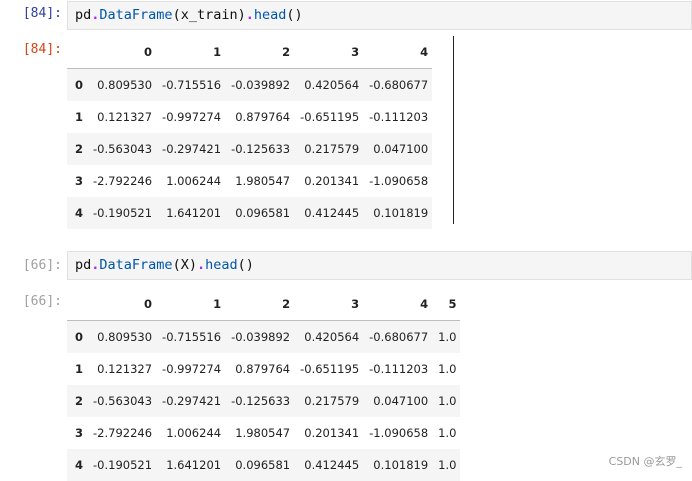 Image resolution: width=692 pixels, height=481 pixels. Describe the element at coordinates (42, 13) in the screenshot. I see `input-prompt-84: [84]:` at that location.